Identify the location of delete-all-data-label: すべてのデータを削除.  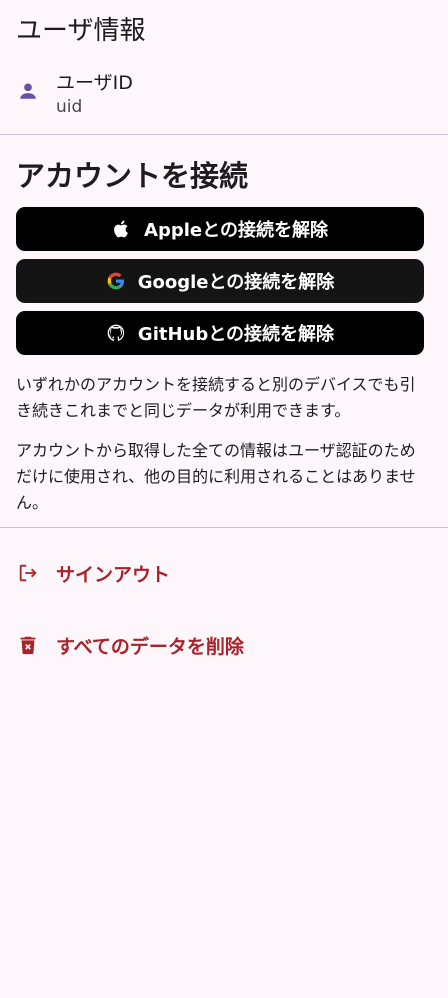
(150, 646).